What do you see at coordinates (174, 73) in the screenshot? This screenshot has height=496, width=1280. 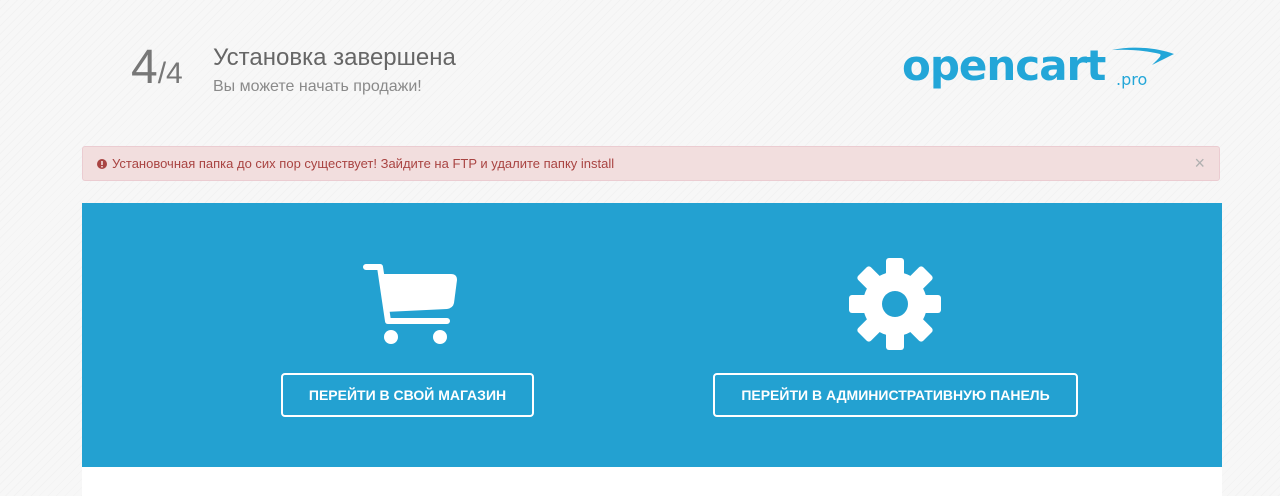 I see `step-total: 4` at bounding box center [174, 73].